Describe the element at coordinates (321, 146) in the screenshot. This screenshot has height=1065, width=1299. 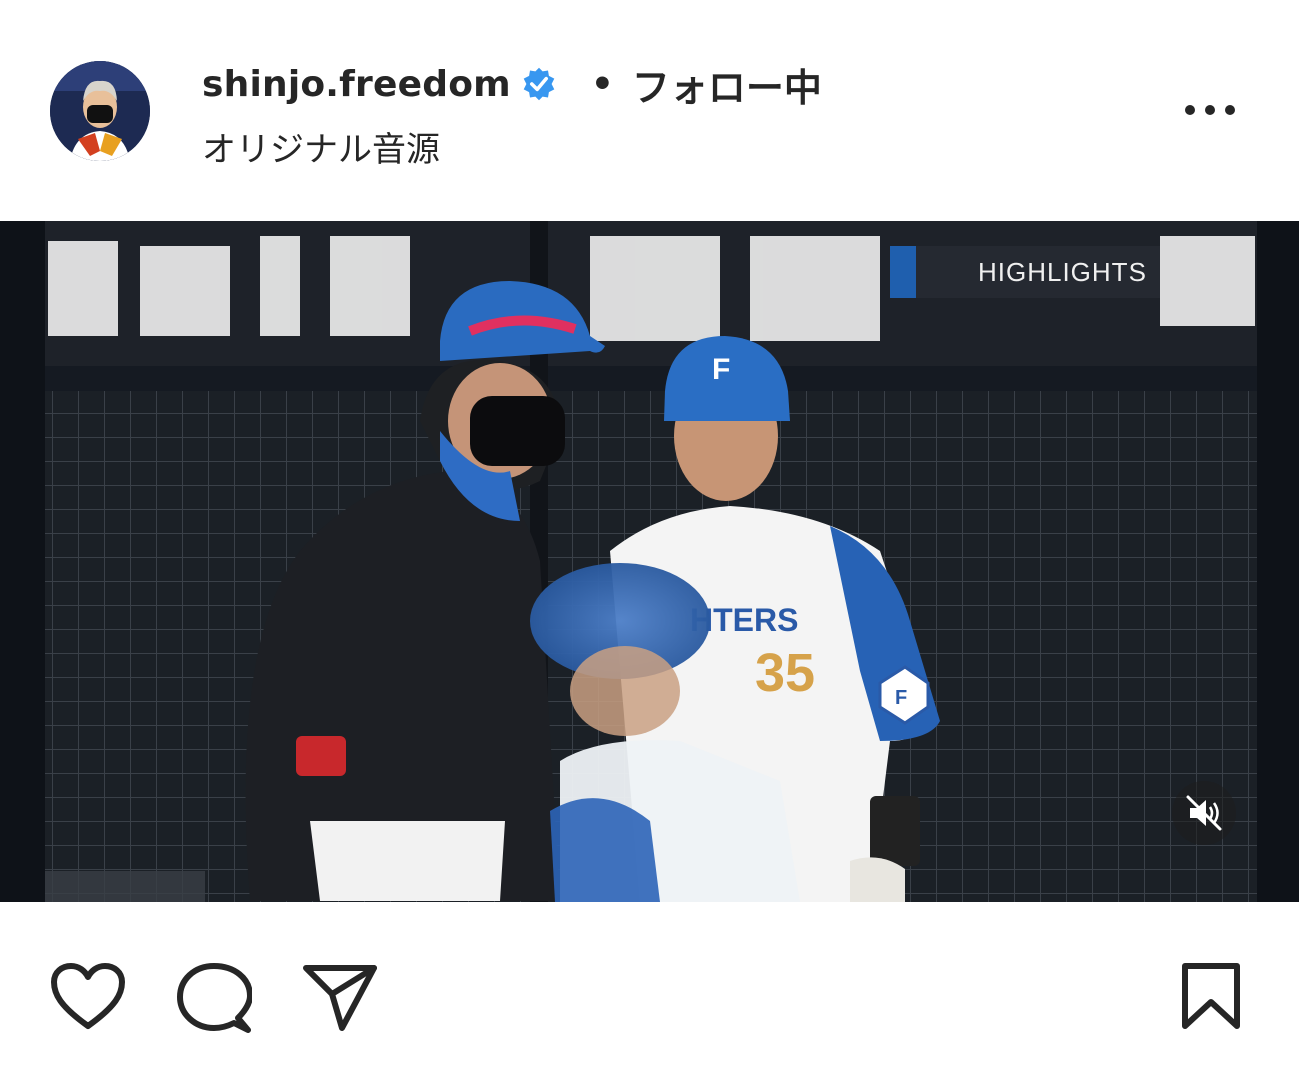
I see `audio-label: オリジナル音源` at that location.